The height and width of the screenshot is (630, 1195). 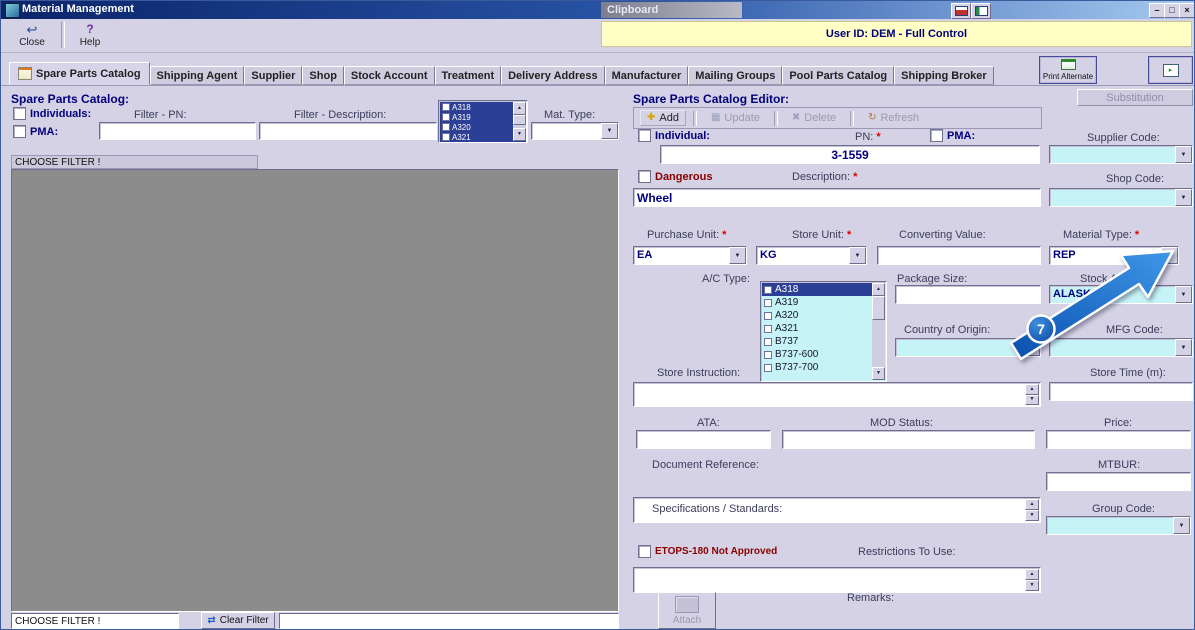 I want to click on etops-checkbox, so click(x=644, y=551).